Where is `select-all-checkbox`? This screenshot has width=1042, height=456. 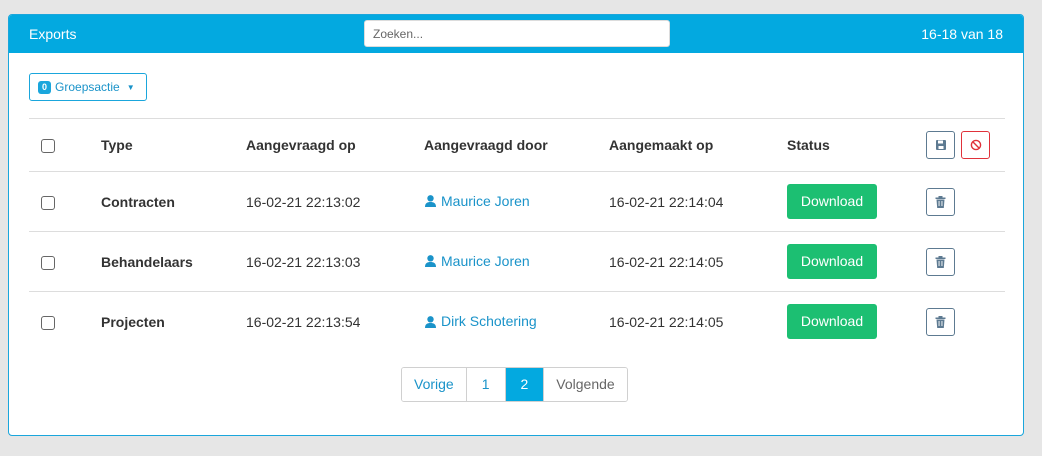 select-all-checkbox is located at coordinates (48, 146).